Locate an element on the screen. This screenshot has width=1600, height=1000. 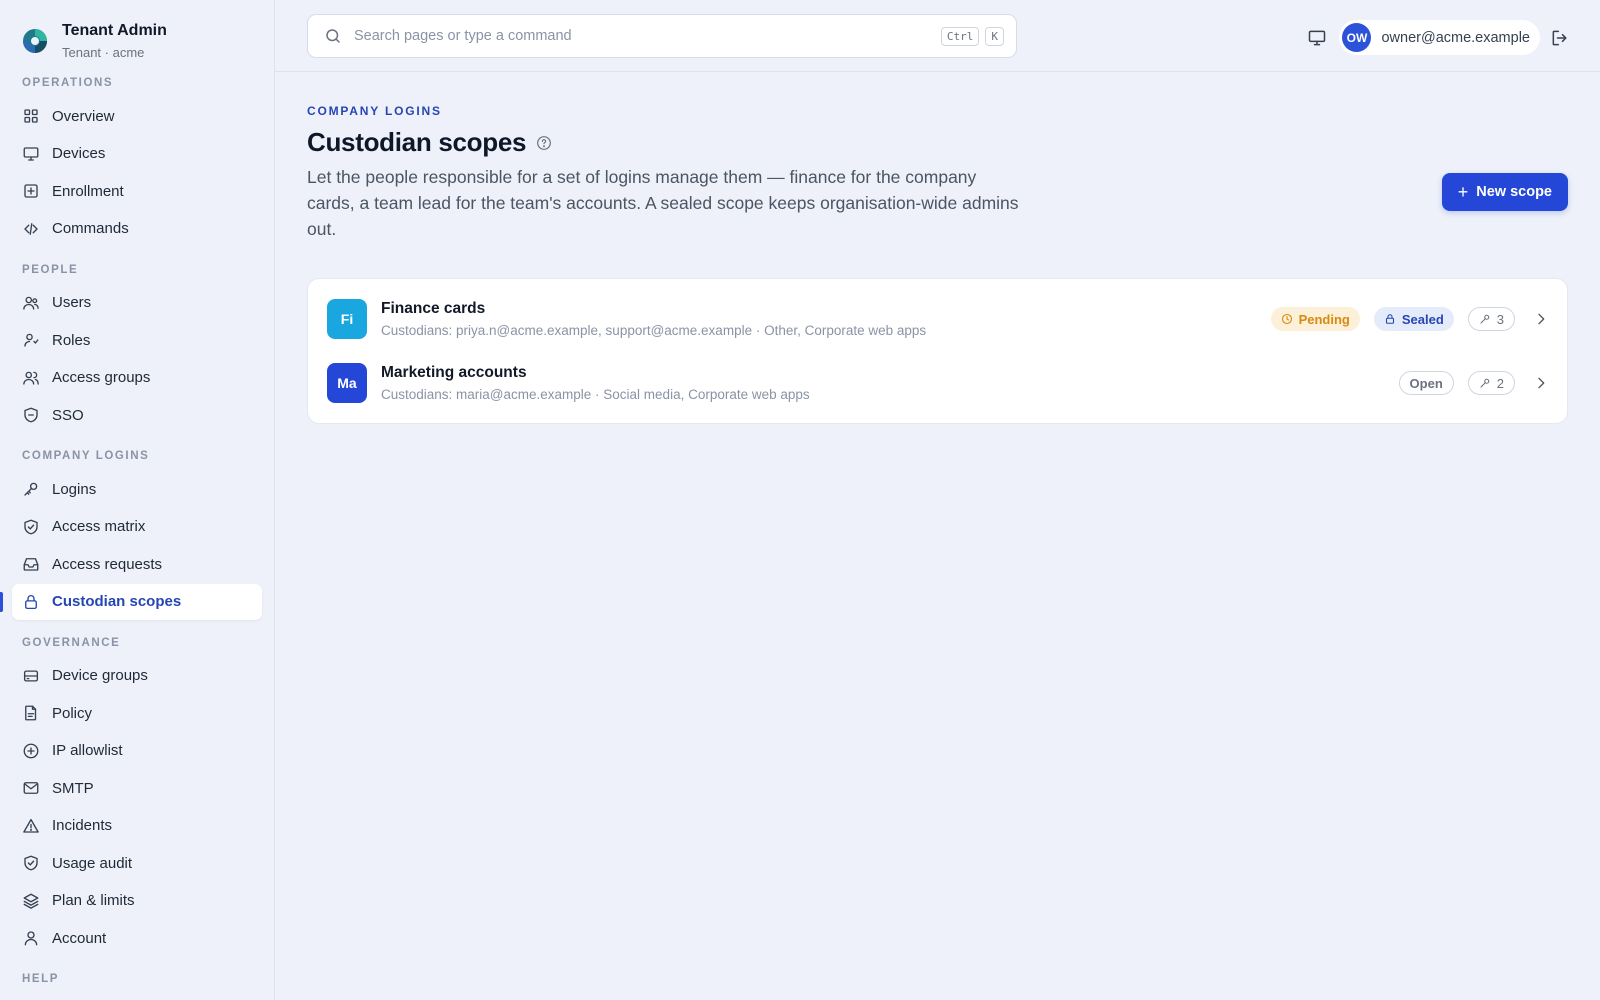
sidebar-item-enrollment: Enrollment is located at coordinates (137, 191).